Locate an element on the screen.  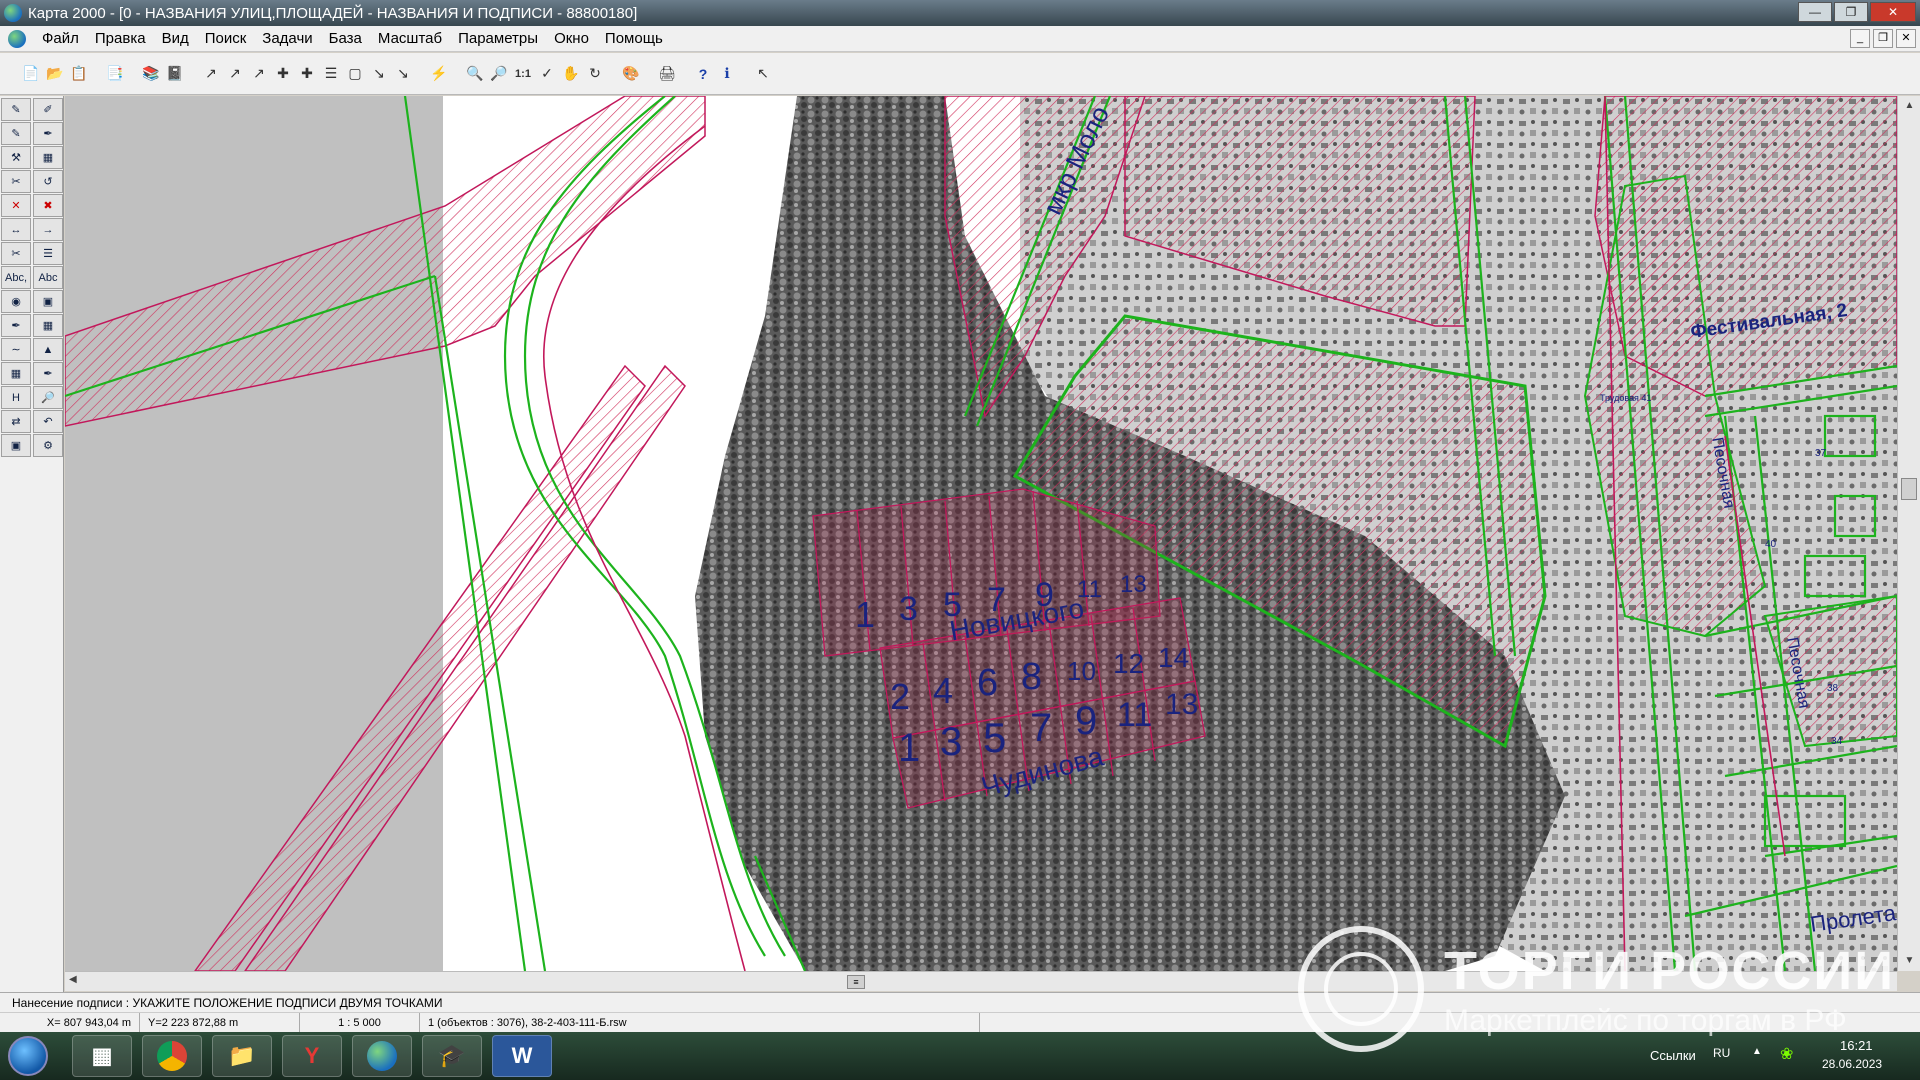
refresh-icon: ↻ is located at coordinates (595, 74).